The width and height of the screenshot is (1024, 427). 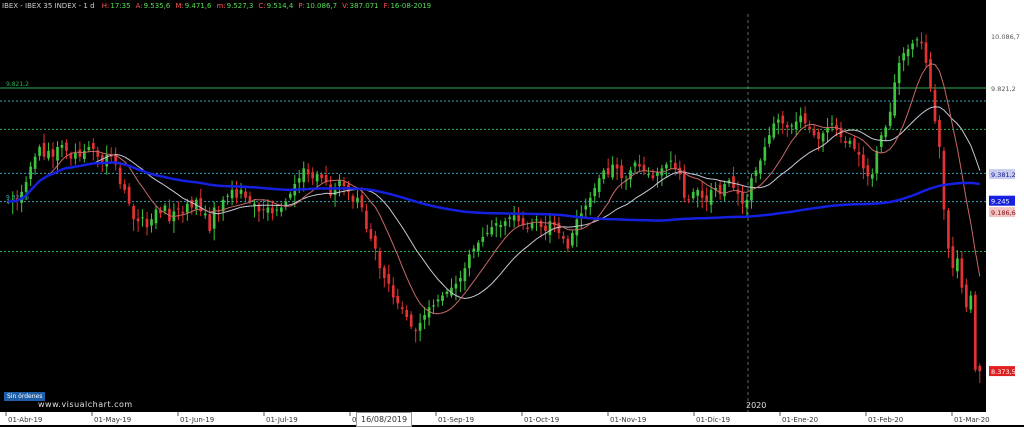 I want to click on price-tag-text: 9.186,6, so click(x=1003, y=213).